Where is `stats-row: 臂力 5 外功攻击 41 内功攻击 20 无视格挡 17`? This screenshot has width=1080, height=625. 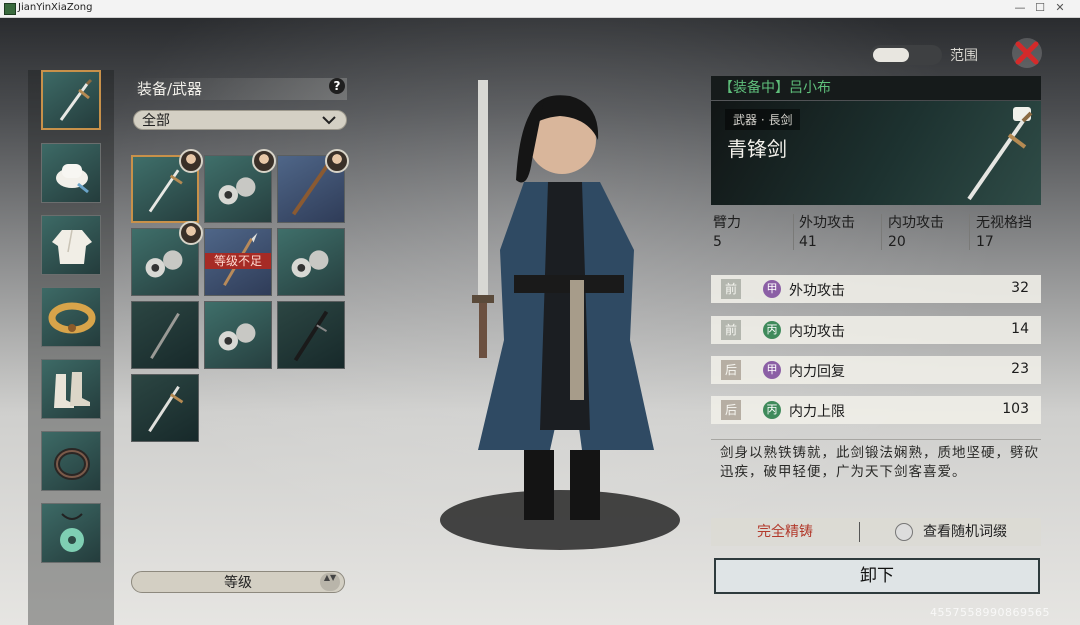
stats-row: 臂力 5 外功攻击 41 内功攻击 20 无视格挡 17 is located at coordinates (876, 233).